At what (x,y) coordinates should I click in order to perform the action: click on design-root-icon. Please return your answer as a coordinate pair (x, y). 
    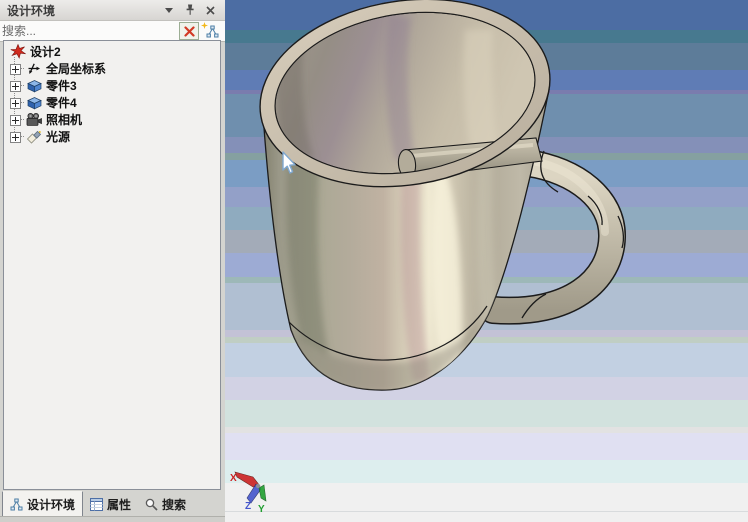
    Looking at the image, I should click on (18, 51).